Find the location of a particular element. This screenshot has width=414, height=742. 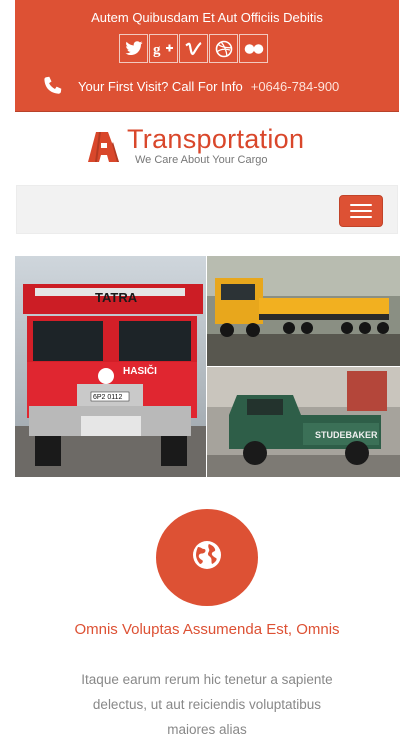

menu-toggle-button is located at coordinates (361, 211).